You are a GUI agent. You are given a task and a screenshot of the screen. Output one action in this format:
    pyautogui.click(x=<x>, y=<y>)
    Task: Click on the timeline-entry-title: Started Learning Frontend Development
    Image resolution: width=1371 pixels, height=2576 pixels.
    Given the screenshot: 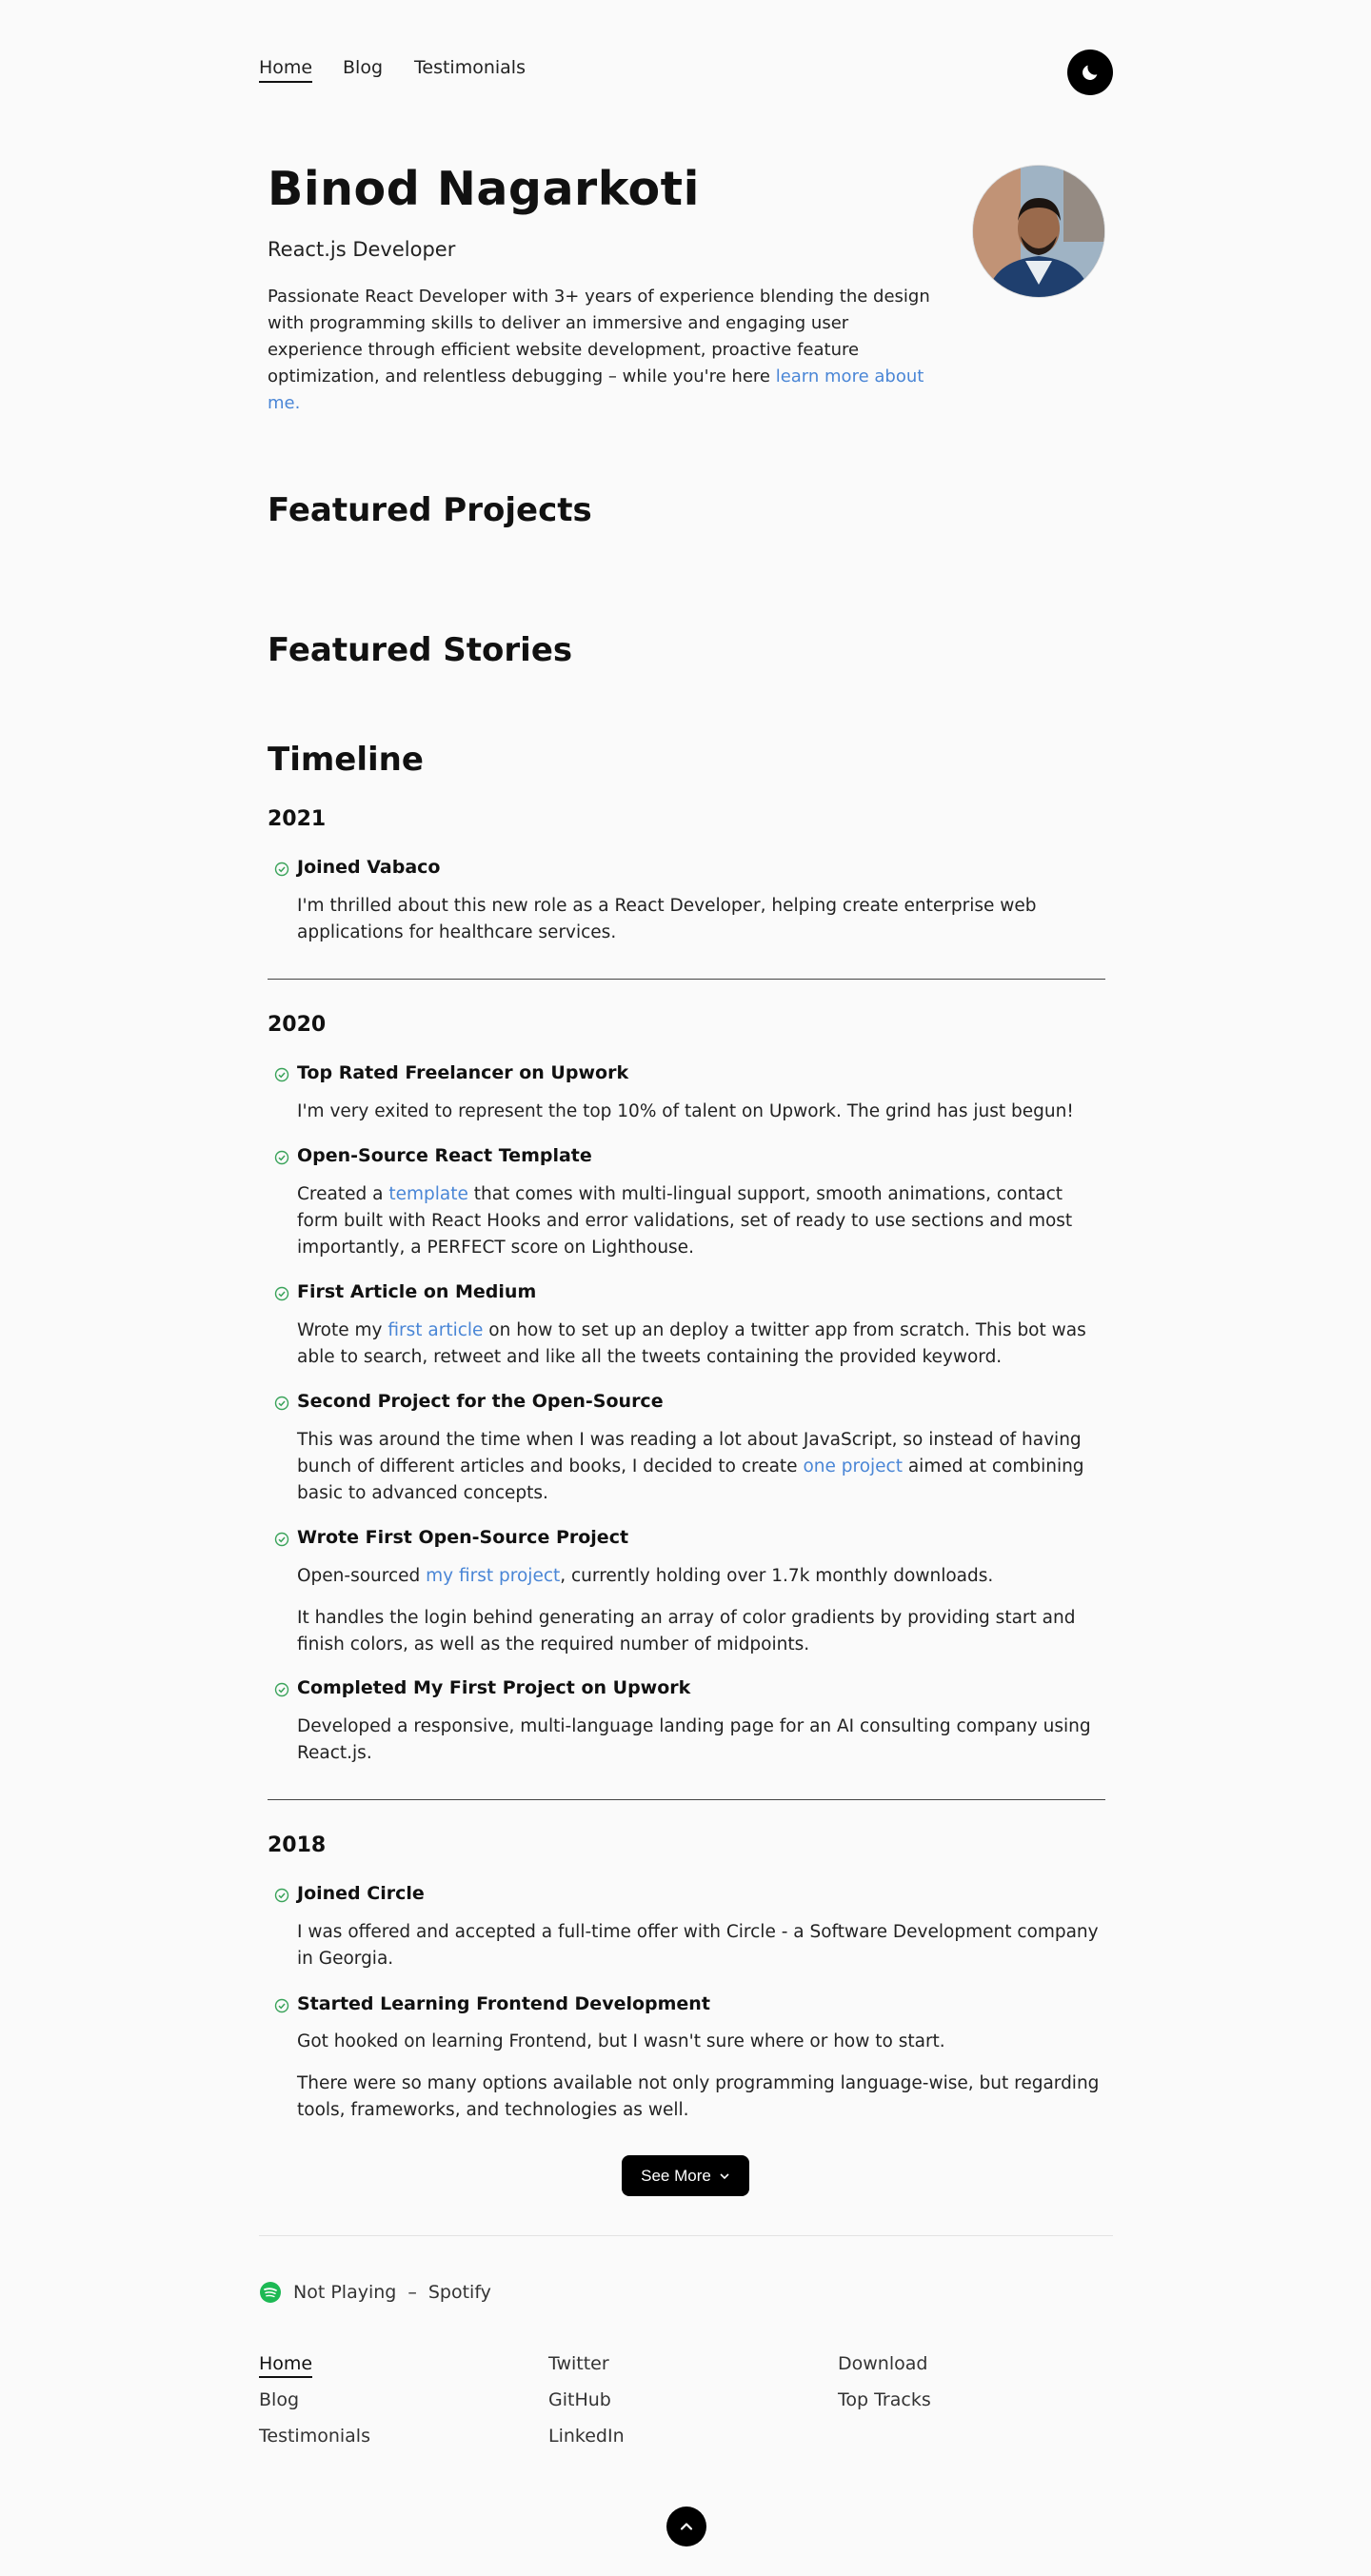 What is the action you would take?
    pyautogui.click(x=503, y=2003)
    